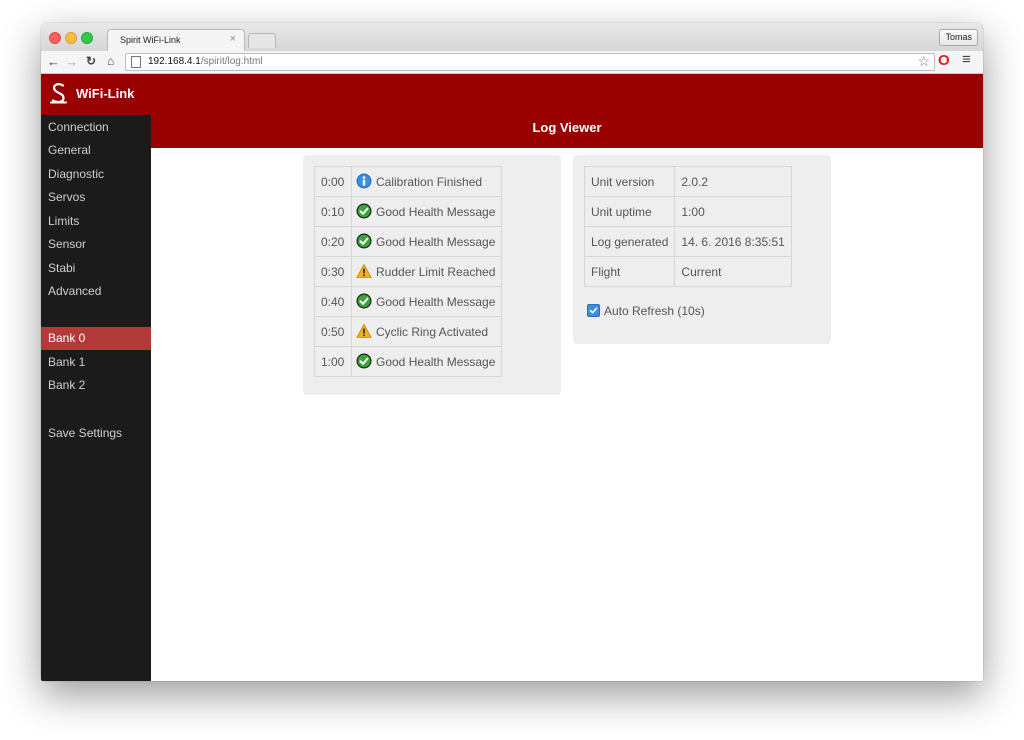  I want to click on url-host: 192.168.4.1, so click(174, 61).